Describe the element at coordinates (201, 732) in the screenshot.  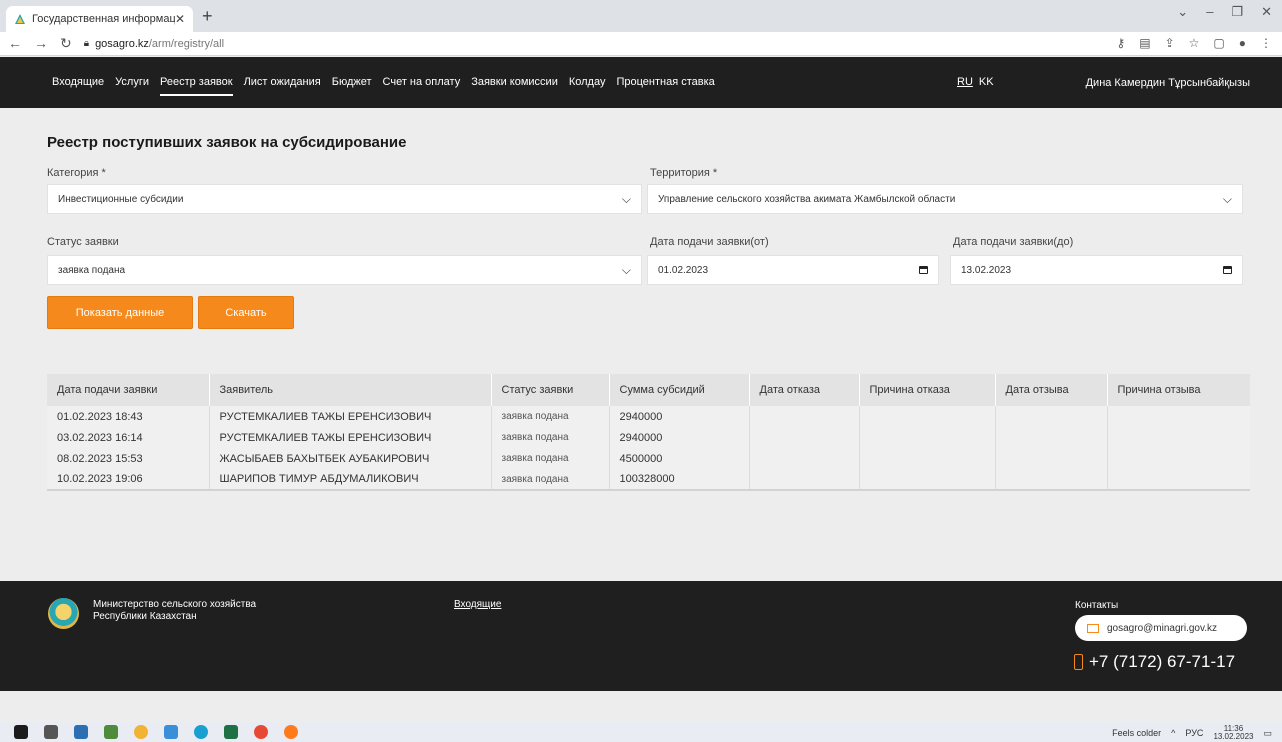
I see `edge-icon` at that location.